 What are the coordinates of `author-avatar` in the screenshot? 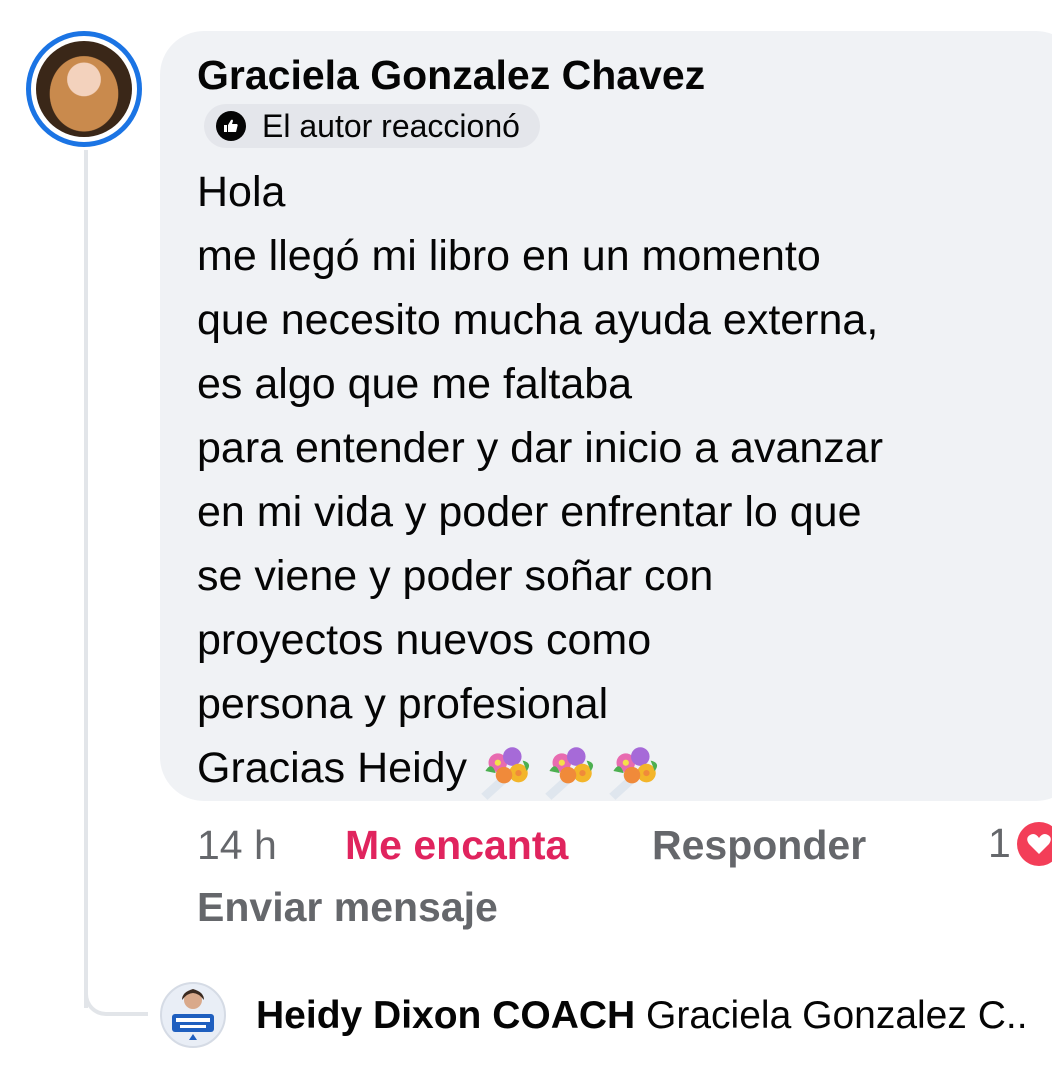 It's located at (84, 89).